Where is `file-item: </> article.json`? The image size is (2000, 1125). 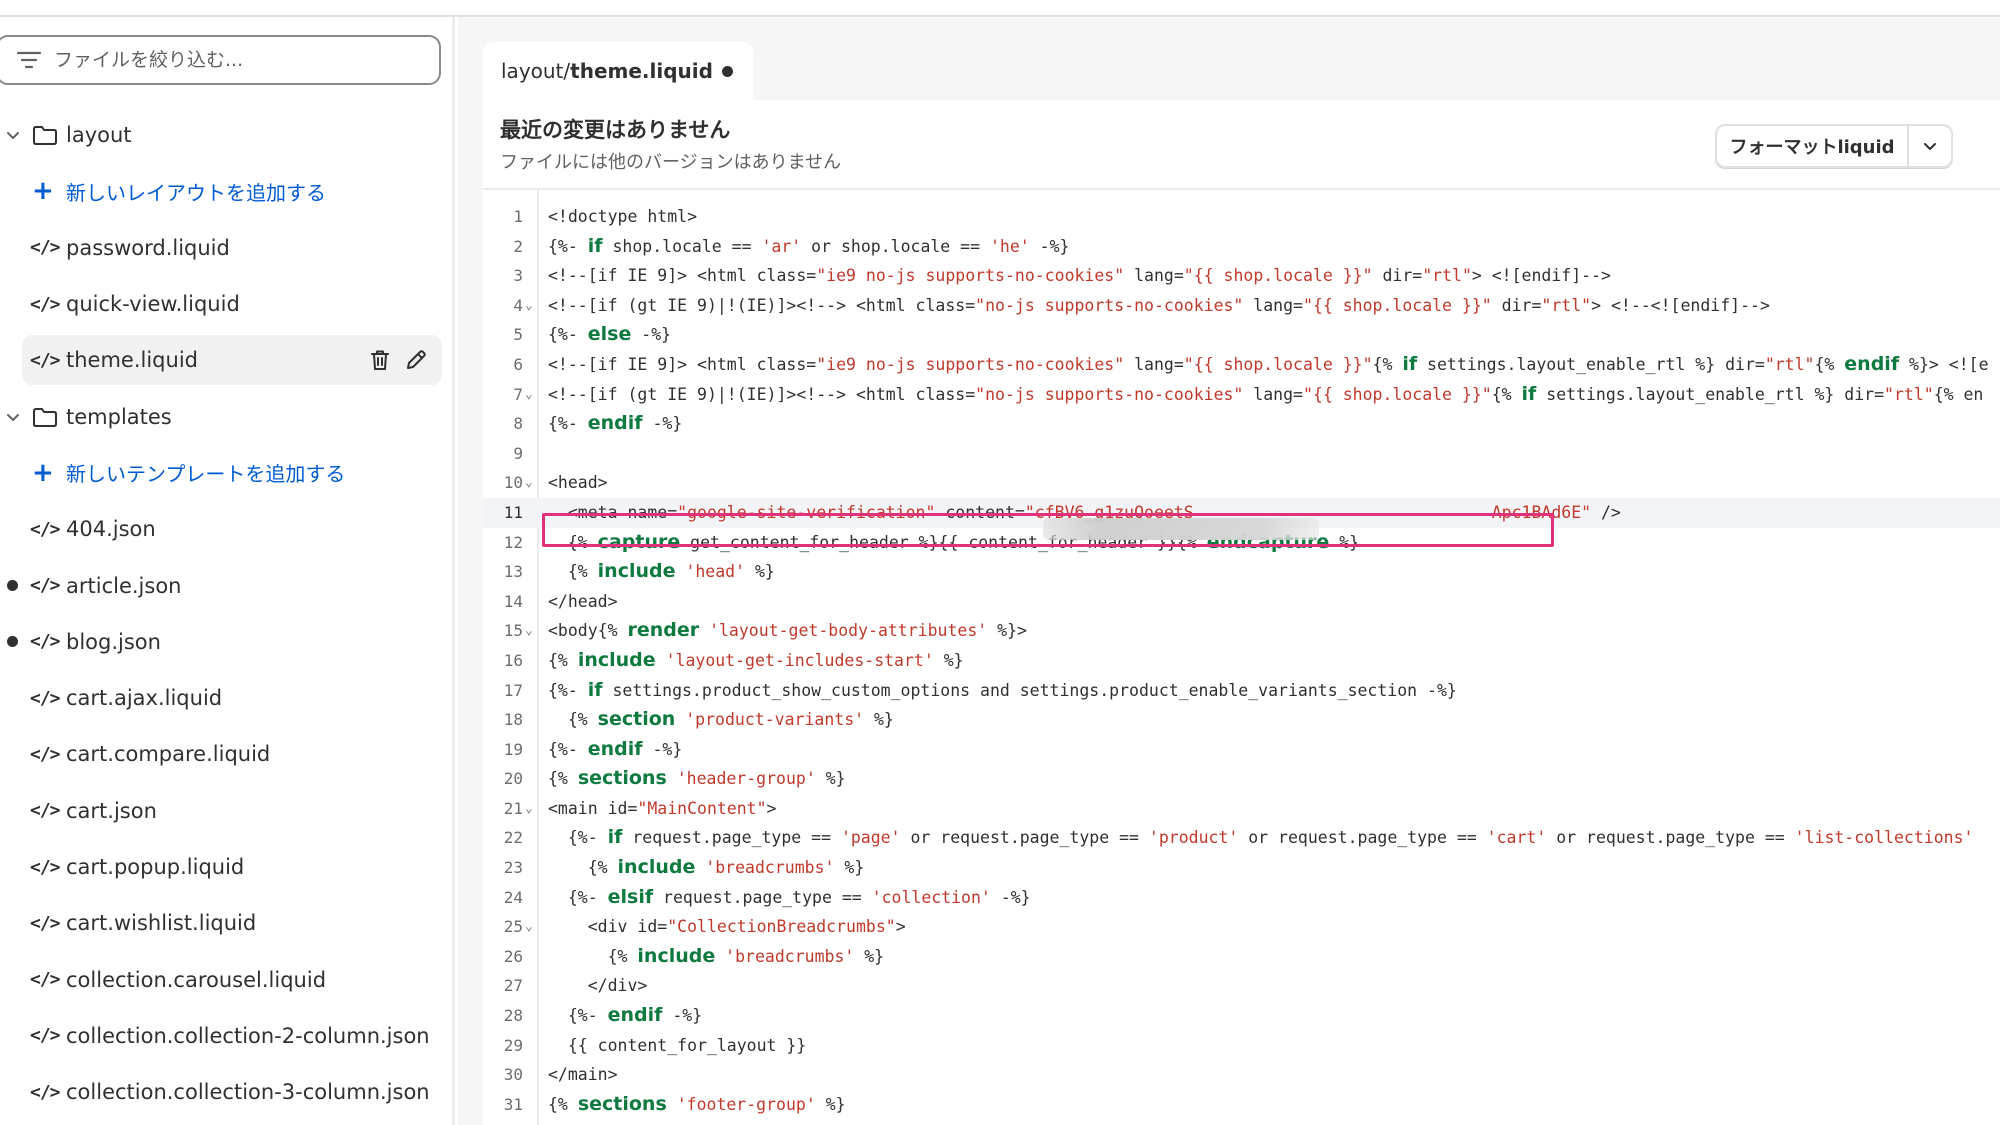
file-item: </> article.json is located at coordinates (226, 585).